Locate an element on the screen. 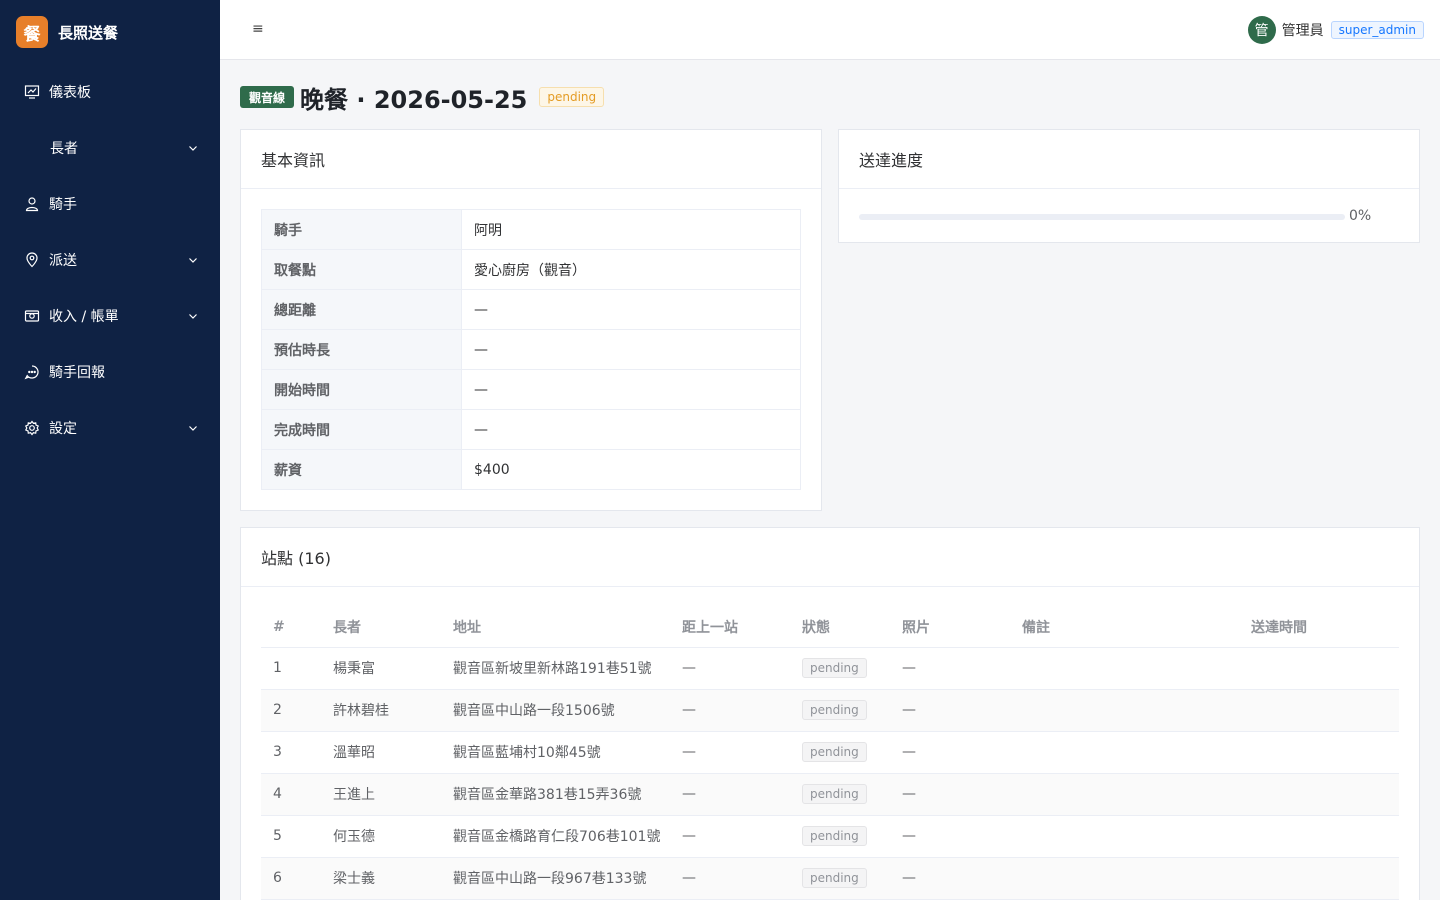 This screenshot has height=900, width=1440. cell-stop-number: 3 is located at coordinates (291, 752).